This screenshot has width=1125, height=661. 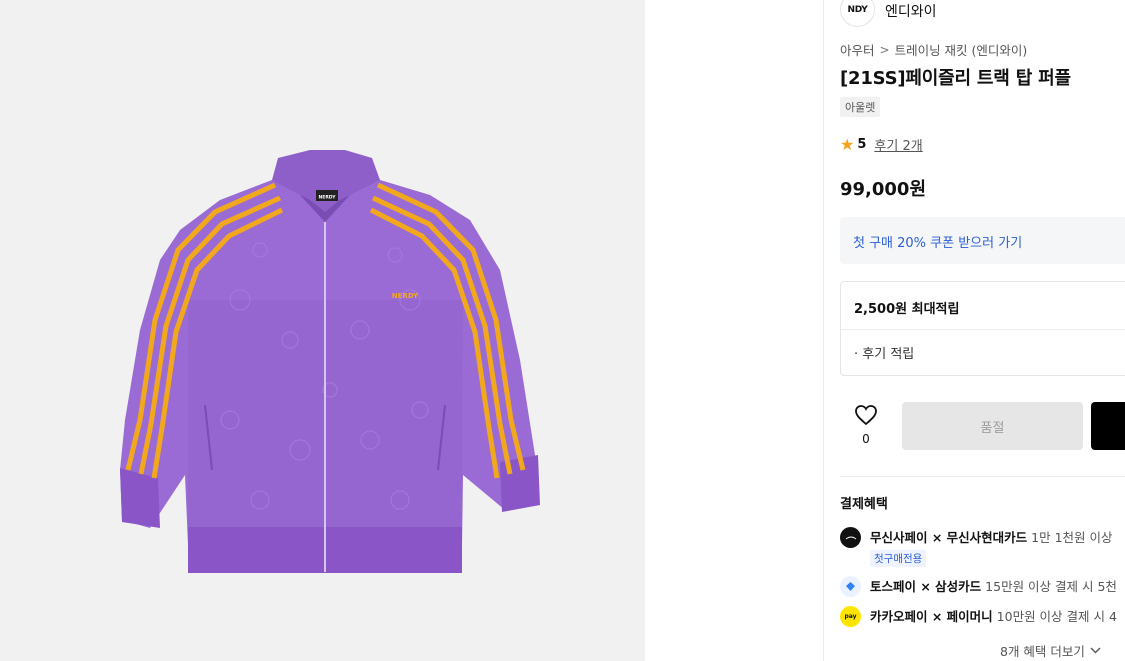 What do you see at coordinates (850, 586) in the screenshot?
I see `toss-pay-icon` at bounding box center [850, 586].